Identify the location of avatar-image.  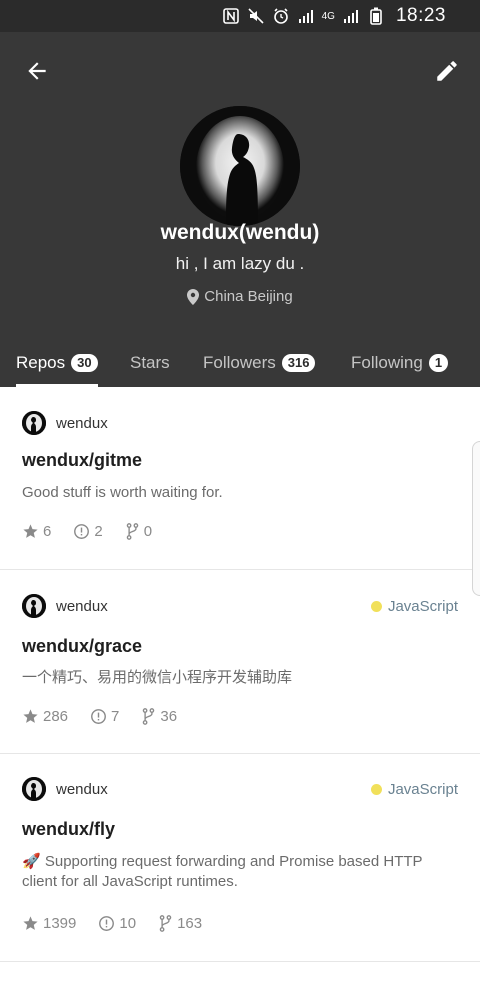
(240, 166).